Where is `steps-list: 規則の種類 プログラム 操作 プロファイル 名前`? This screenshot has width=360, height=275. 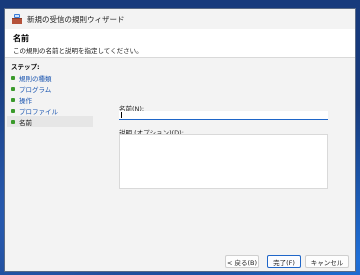
steps-list: 規則の種類 プログラム 操作 プロファイル 名前 is located at coordinates (49, 99).